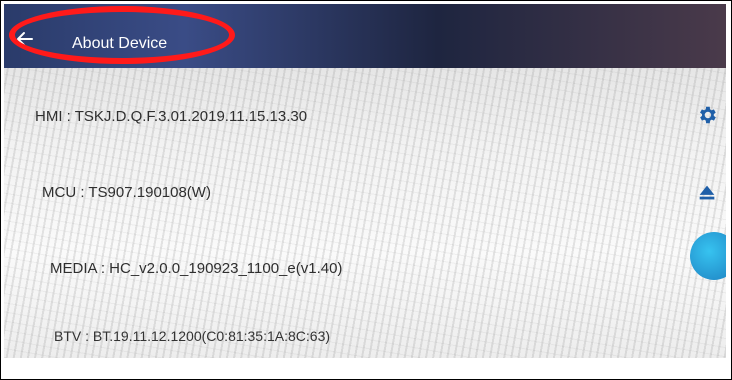  What do you see at coordinates (196, 268) in the screenshot?
I see `info-row-media: MEDIA : HC_v2.0.0_190923_1100_e(v1.40)` at bounding box center [196, 268].